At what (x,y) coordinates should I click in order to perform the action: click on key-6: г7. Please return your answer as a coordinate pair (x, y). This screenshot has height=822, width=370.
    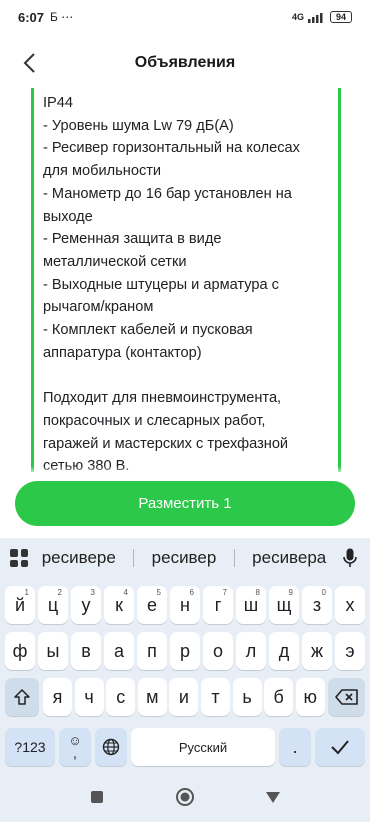
    Looking at the image, I should click on (218, 605).